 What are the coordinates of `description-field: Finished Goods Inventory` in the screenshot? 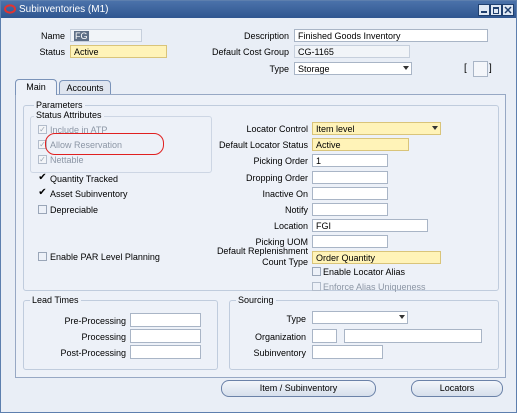 It's located at (391, 35).